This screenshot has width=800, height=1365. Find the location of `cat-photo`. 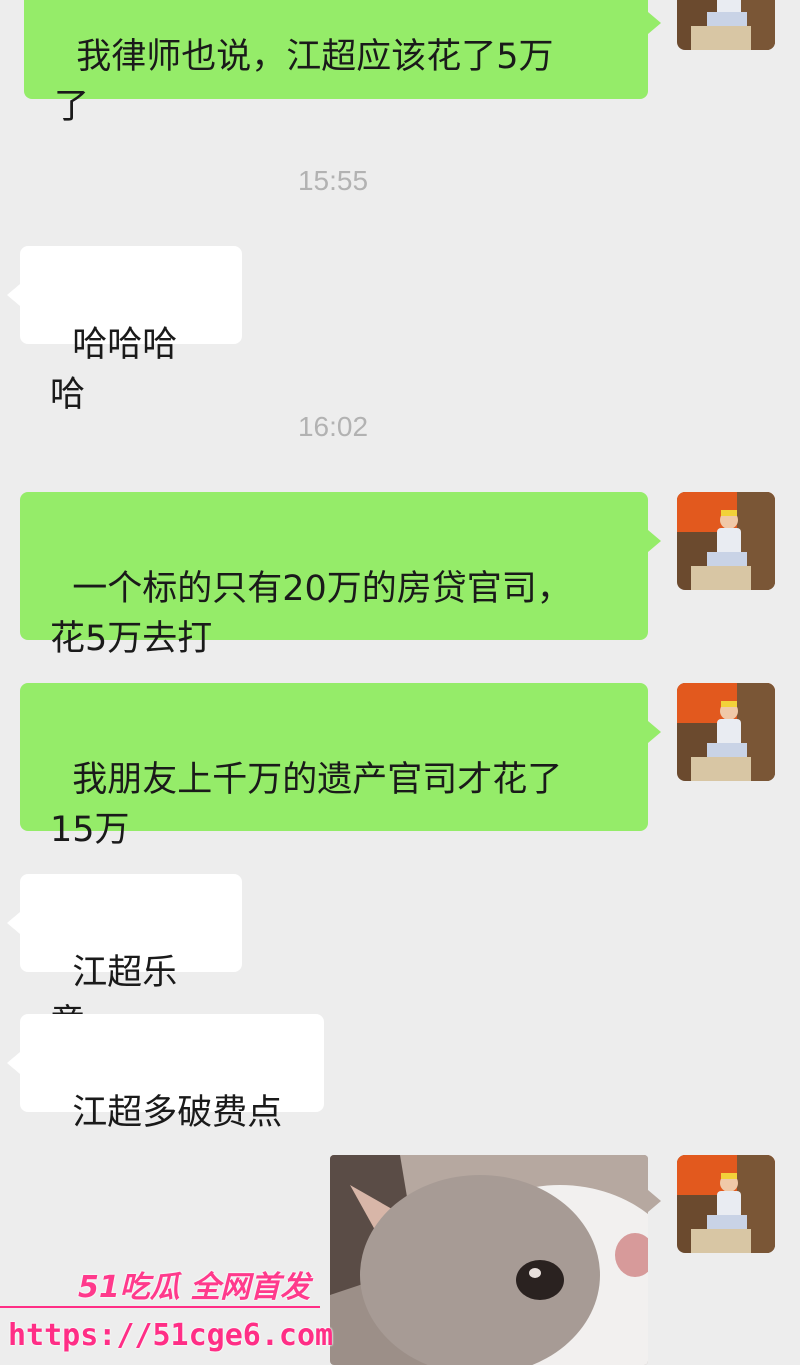

cat-photo is located at coordinates (489, 1260).